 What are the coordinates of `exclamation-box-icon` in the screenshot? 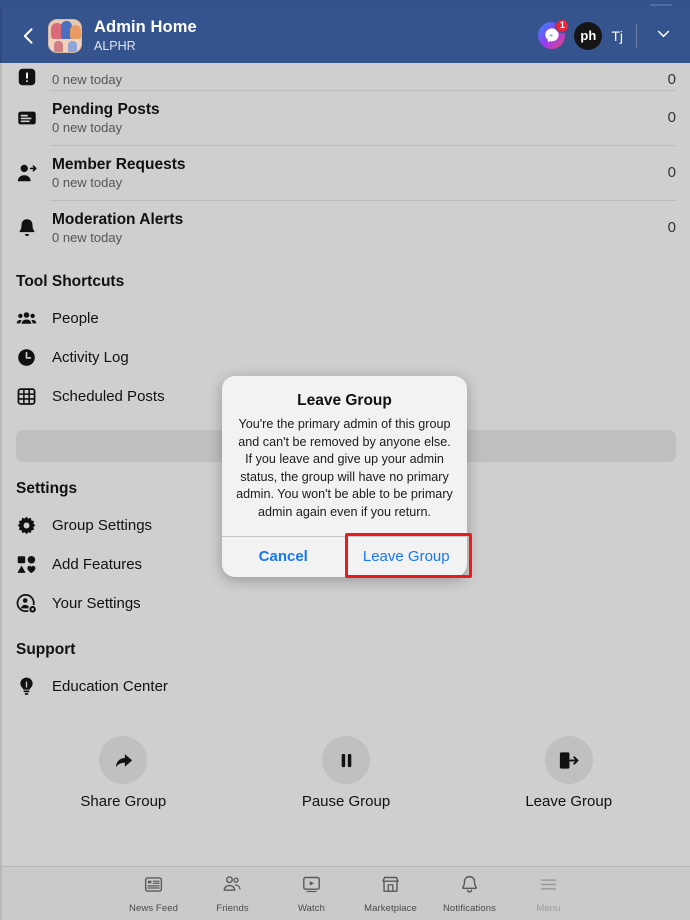 It's located at (33, 77).